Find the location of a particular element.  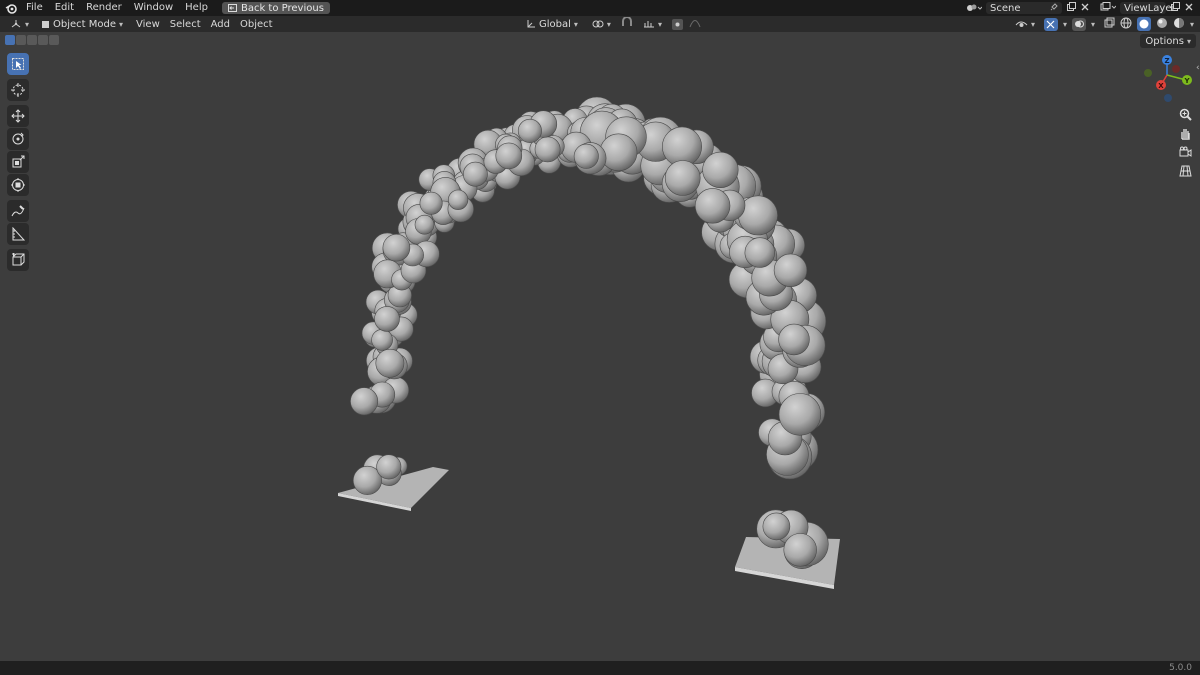

zoom-view-button is located at coordinates (1185, 114).